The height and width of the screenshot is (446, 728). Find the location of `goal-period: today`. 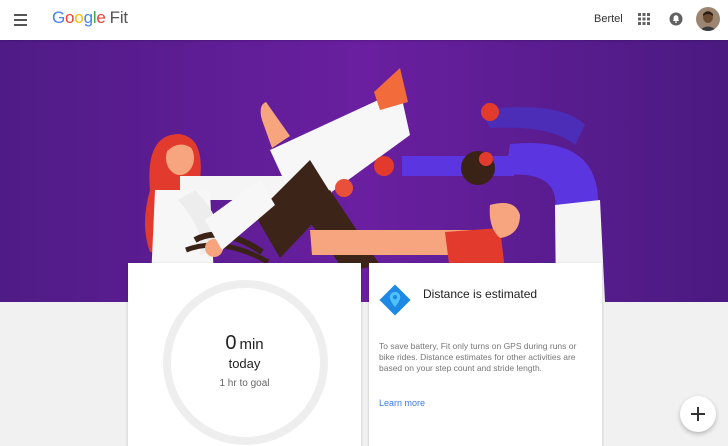

goal-period: today is located at coordinates (244, 363).